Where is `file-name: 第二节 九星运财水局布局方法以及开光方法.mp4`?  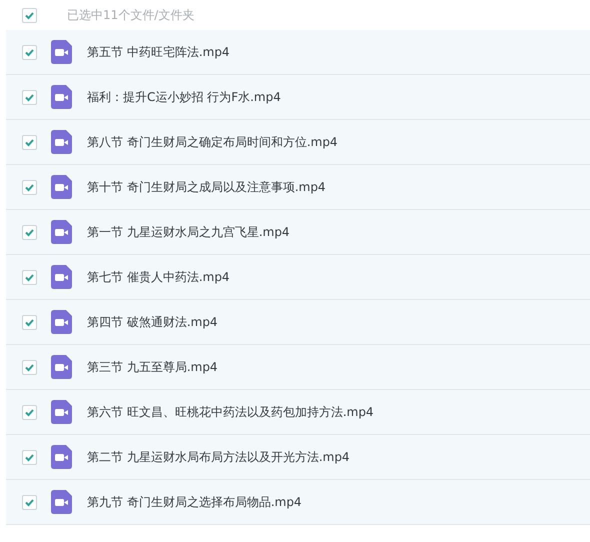 file-name: 第二节 九星运财水局布局方法以及开光方法.mp4 is located at coordinates (218, 457).